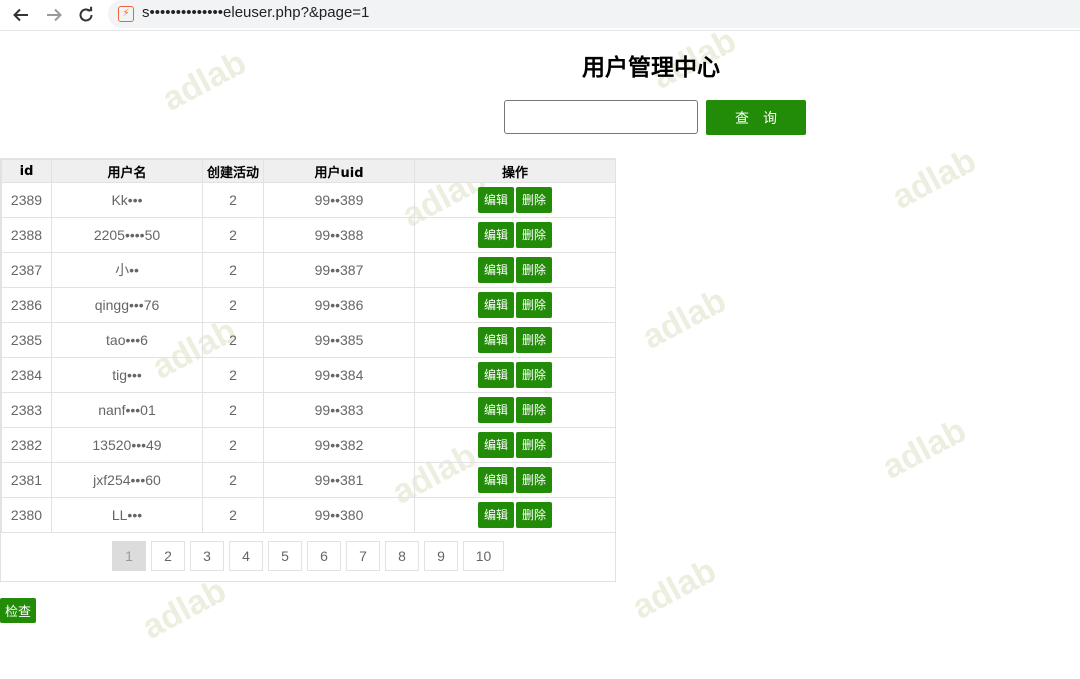  Describe the element at coordinates (233, 171) in the screenshot. I see `header-created-activities: 创建活动` at that location.